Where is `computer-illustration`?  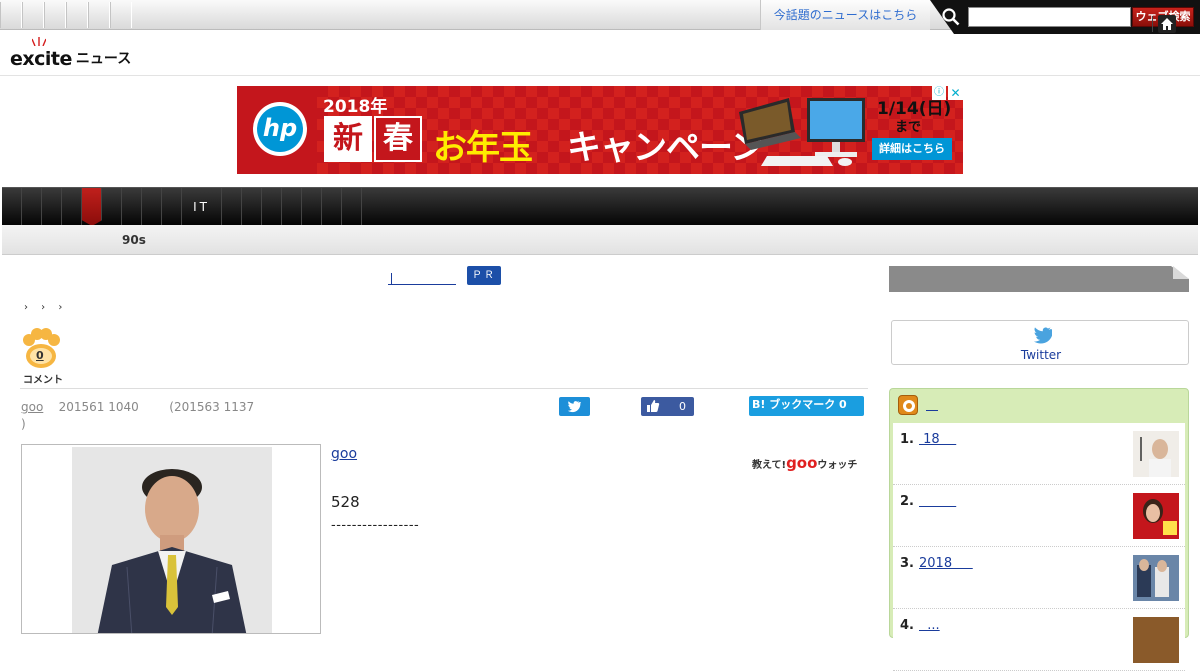 computer-illustration is located at coordinates (802, 132).